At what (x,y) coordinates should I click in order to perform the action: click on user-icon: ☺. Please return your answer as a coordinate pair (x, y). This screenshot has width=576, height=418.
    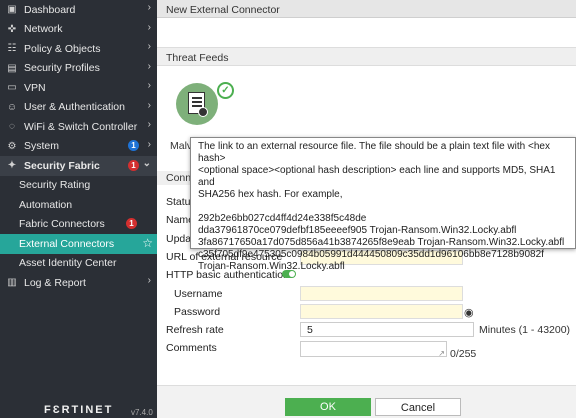
    Looking at the image, I should click on (12, 107).